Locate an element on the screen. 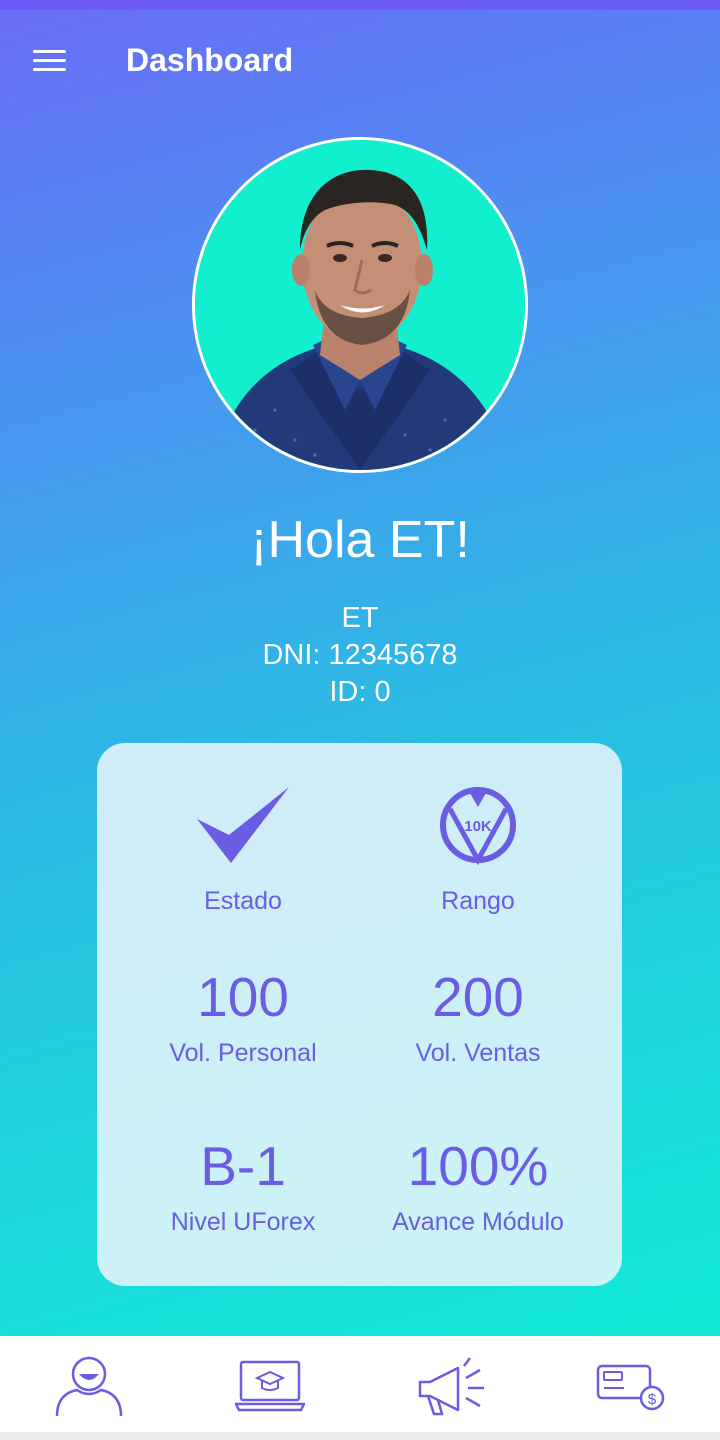 The width and height of the screenshot is (720, 1440). nav-academy is located at coordinates (270, 1386).